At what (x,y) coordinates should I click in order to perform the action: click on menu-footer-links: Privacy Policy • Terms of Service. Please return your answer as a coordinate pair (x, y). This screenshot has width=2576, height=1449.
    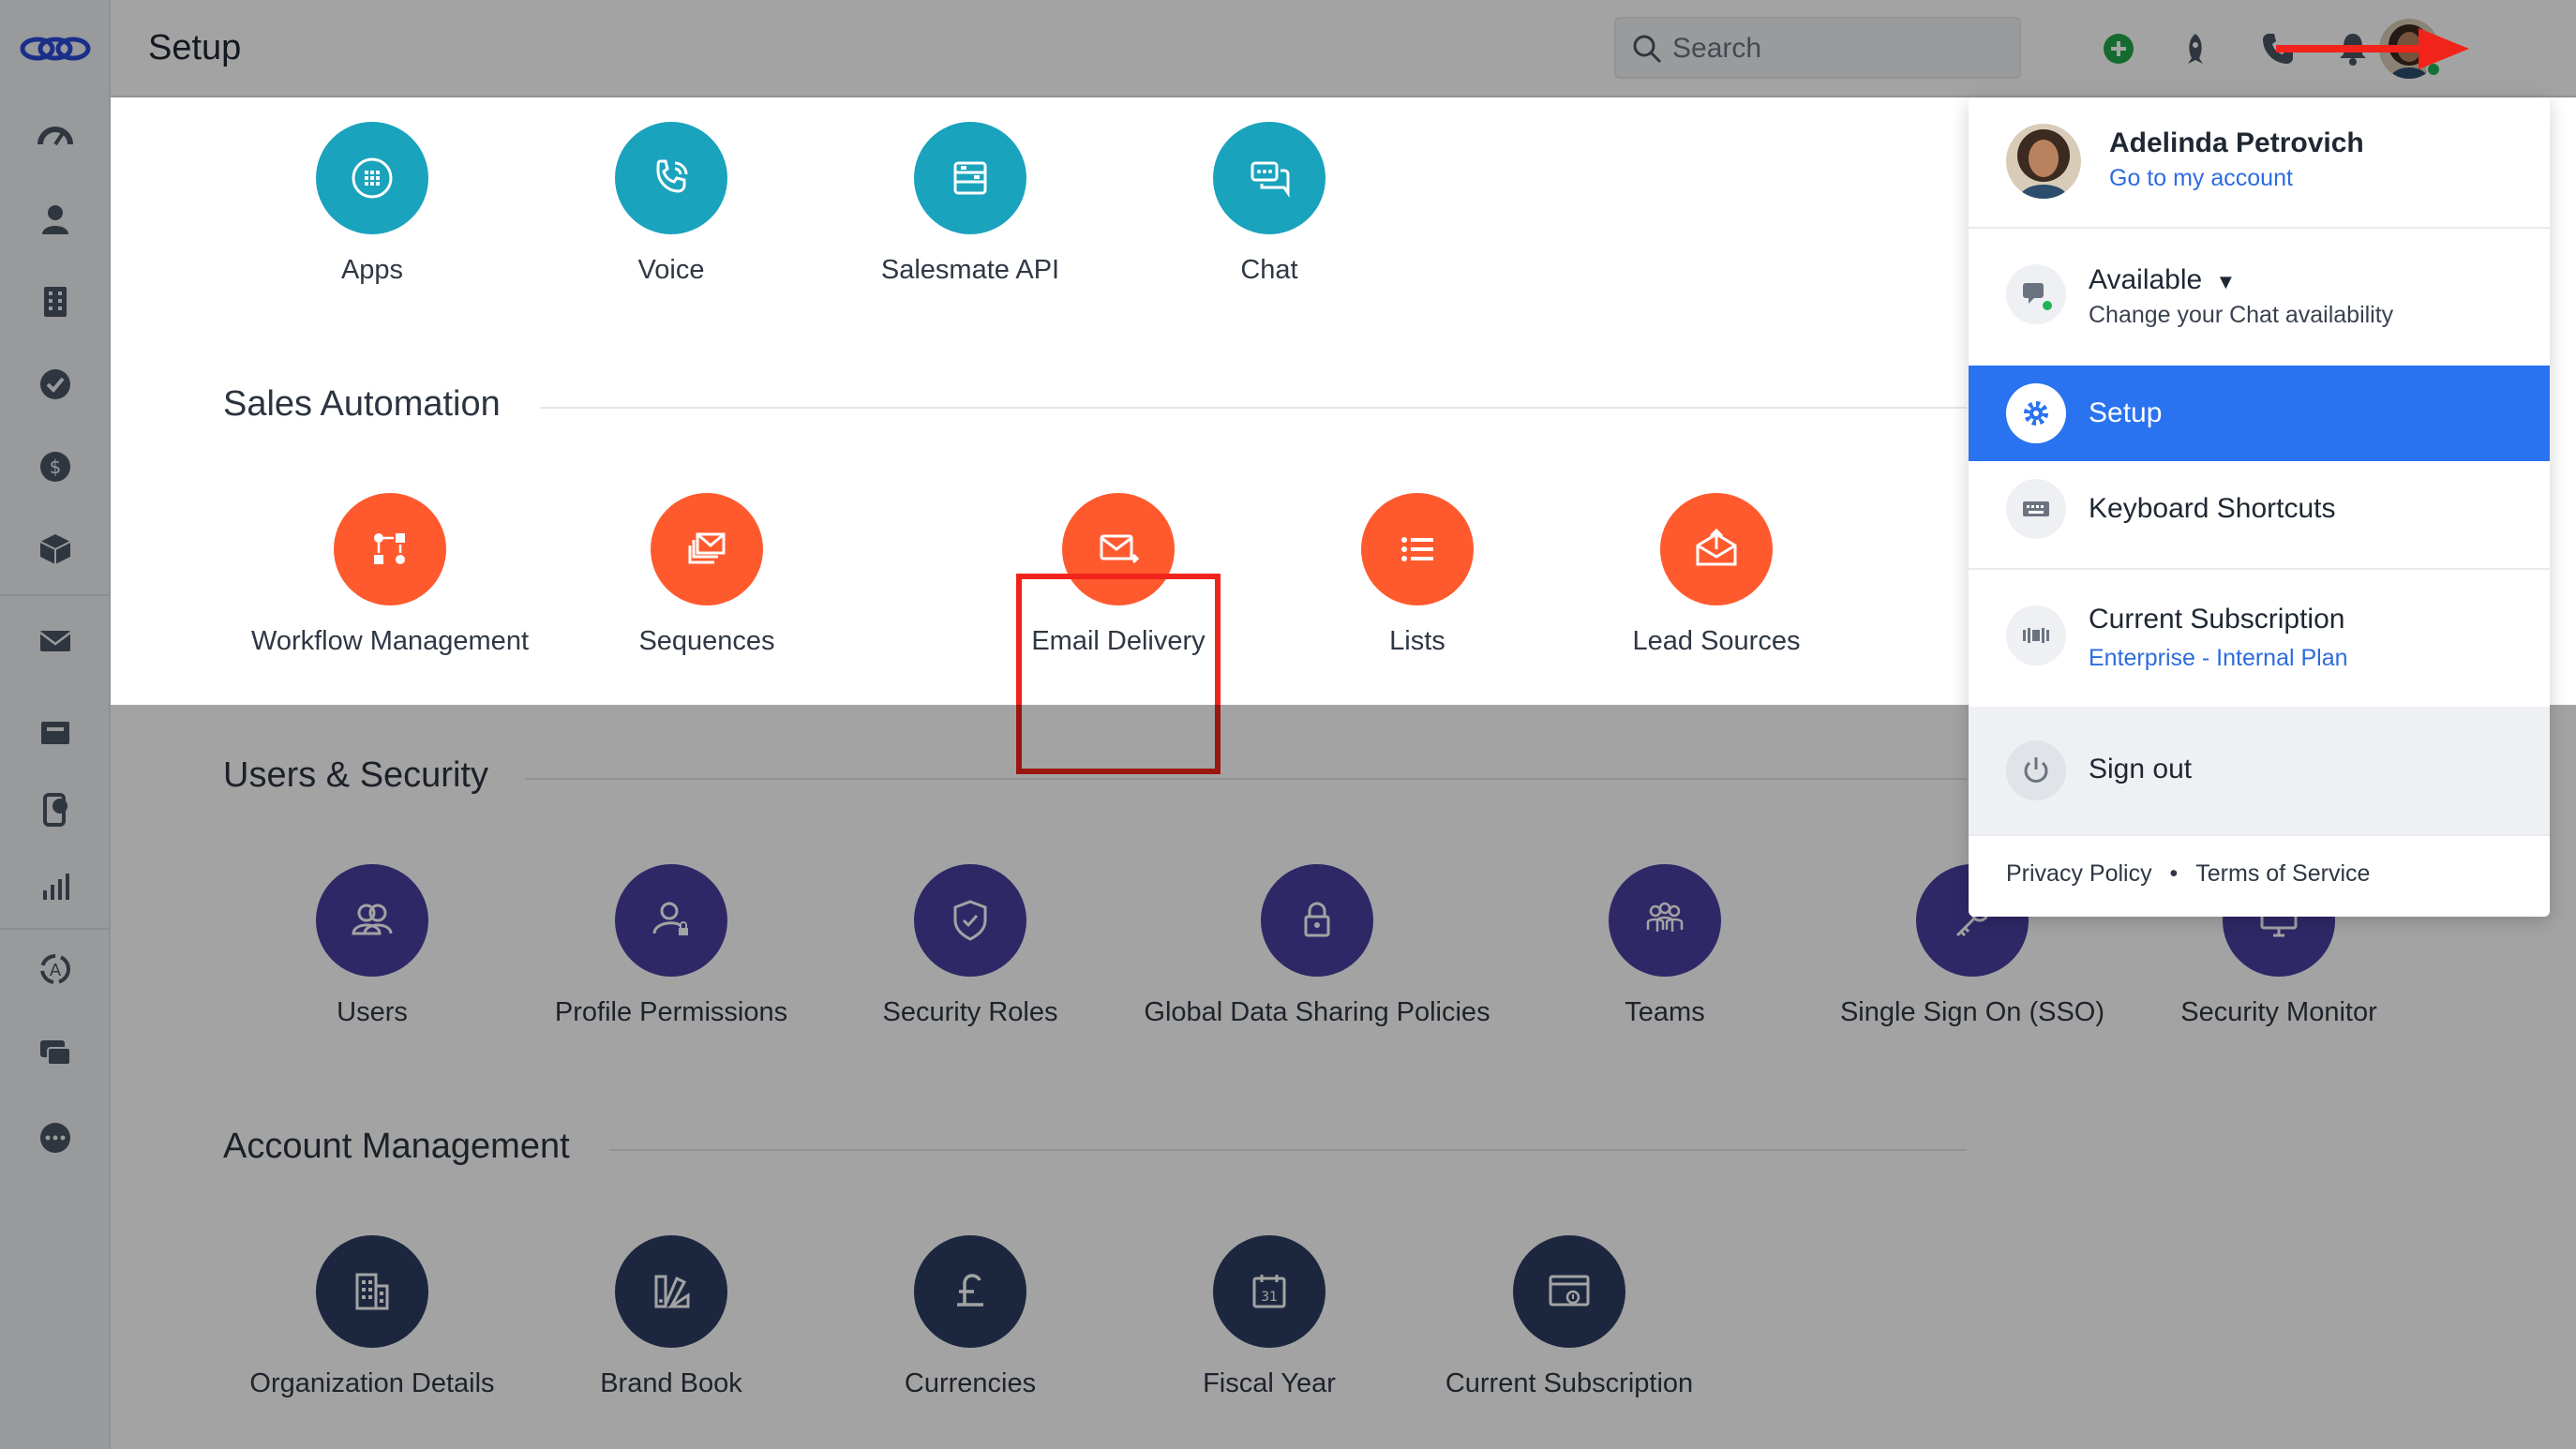
    Looking at the image, I should click on (2188, 874).